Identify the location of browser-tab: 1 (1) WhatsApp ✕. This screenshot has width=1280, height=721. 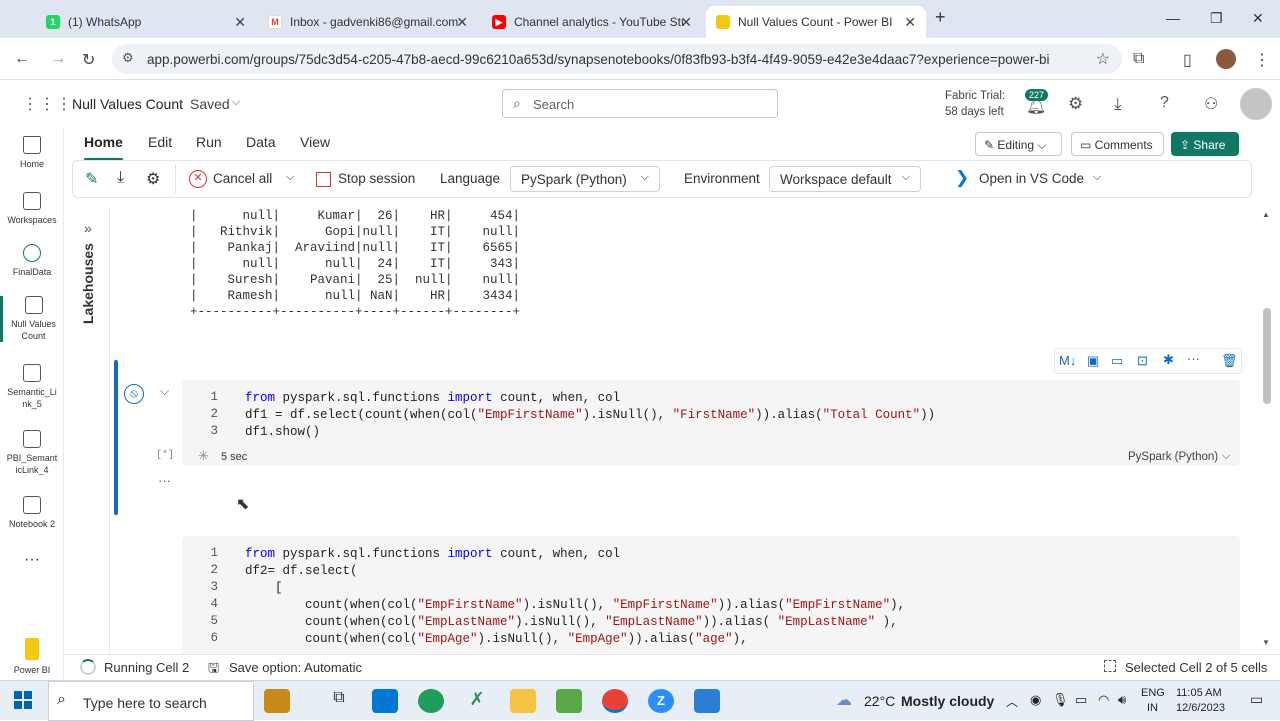
(146, 22).